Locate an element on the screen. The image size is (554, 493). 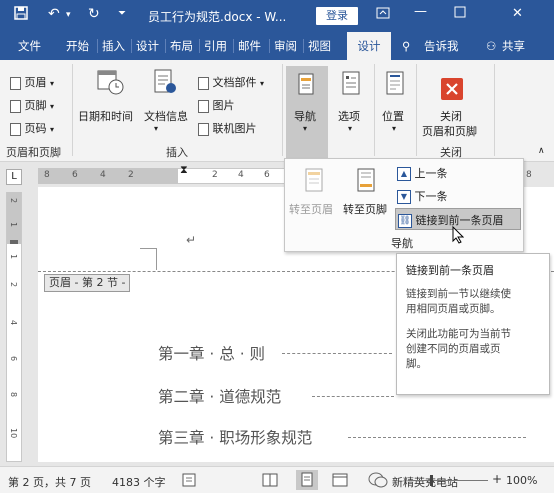
close-window-icon: ✕ is located at coordinates (517, 13).